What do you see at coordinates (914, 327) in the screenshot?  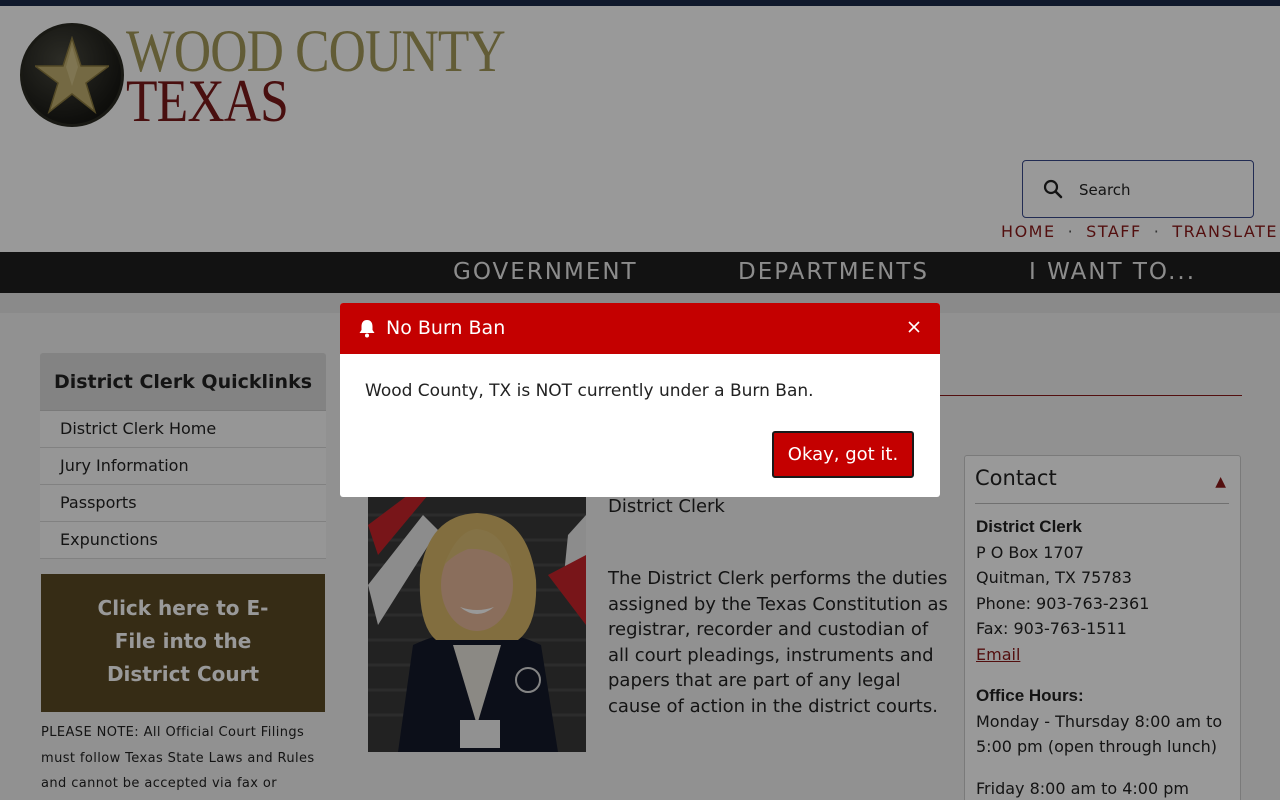 I see `close-icon` at bounding box center [914, 327].